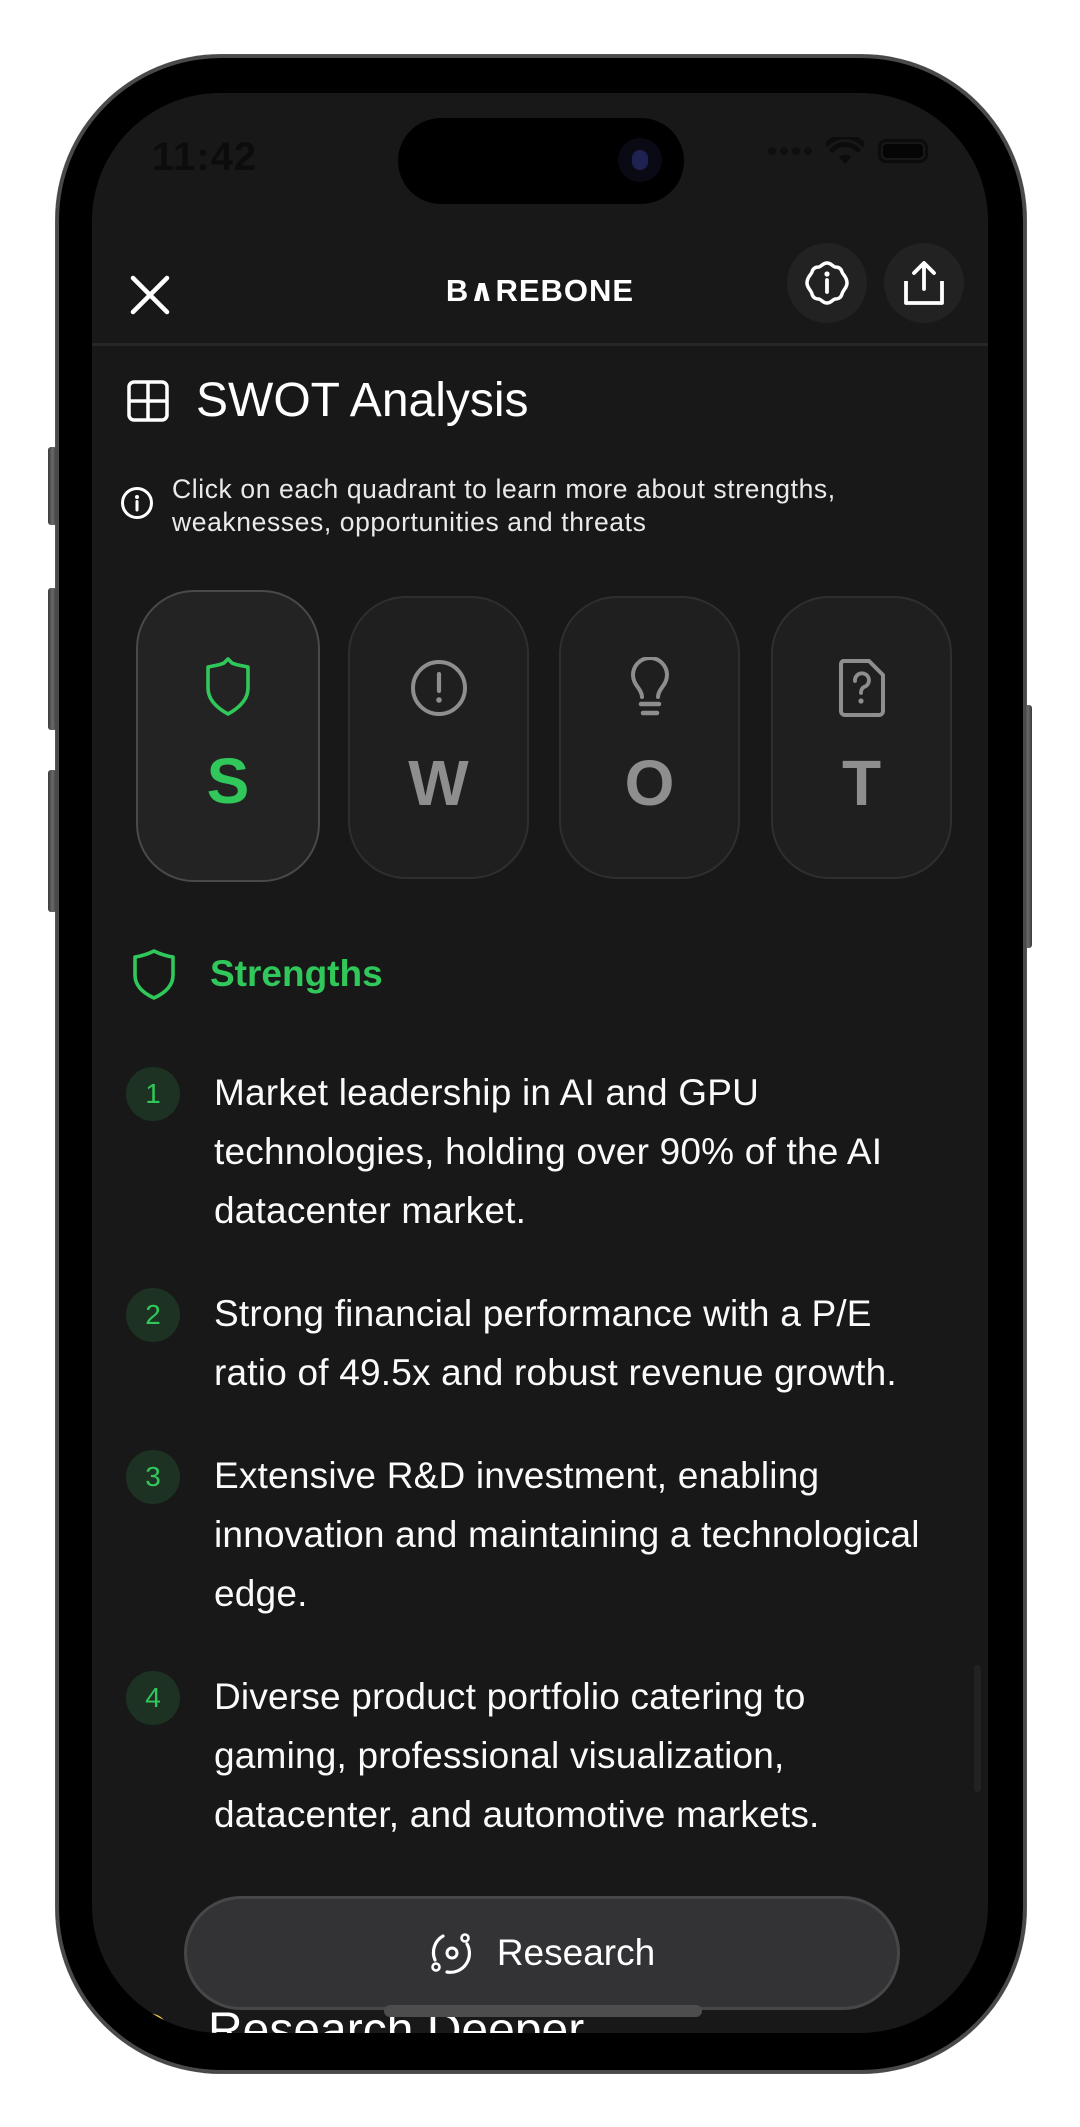 The height and width of the screenshot is (2127, 1080). I want to click on status-time: 11:42, so click(205, 157).